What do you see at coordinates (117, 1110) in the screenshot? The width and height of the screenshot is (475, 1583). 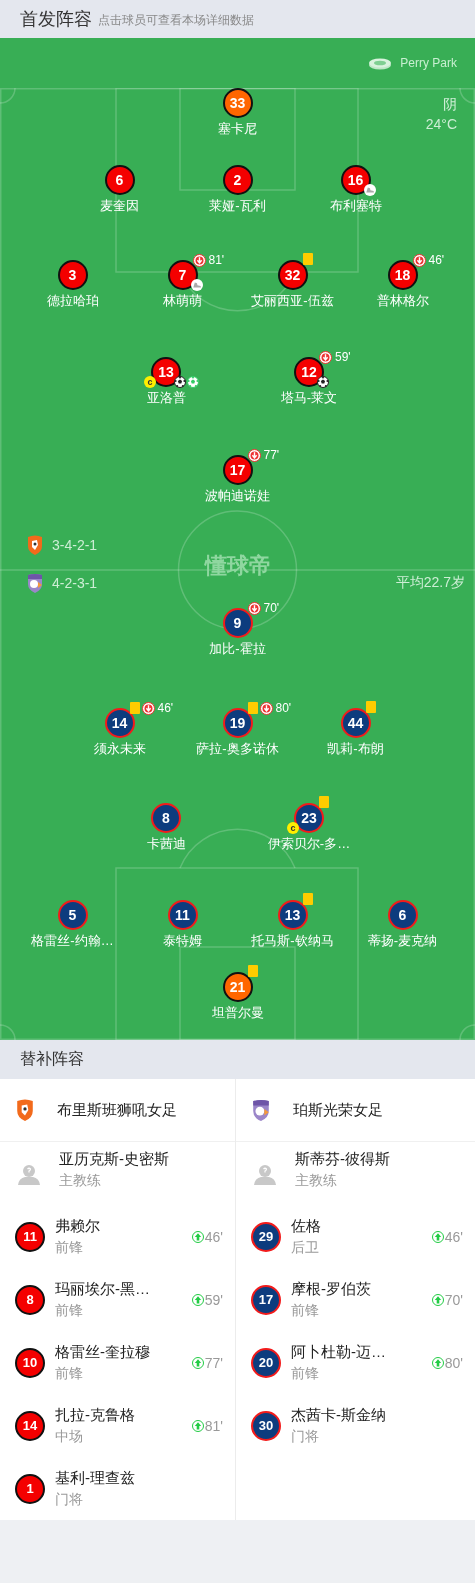 I see `team-name: 布里斯班狮吼女足` at bounding box center [117, 1110].